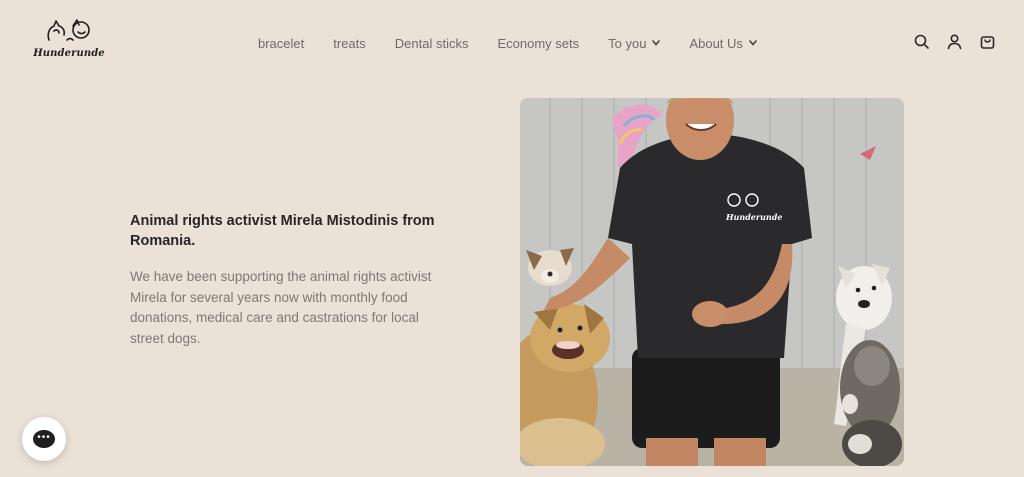 Image resolution: width=1024 pixels, height=477 pixels. I want to click on nav-item-label: About Us, so click(716, 43).